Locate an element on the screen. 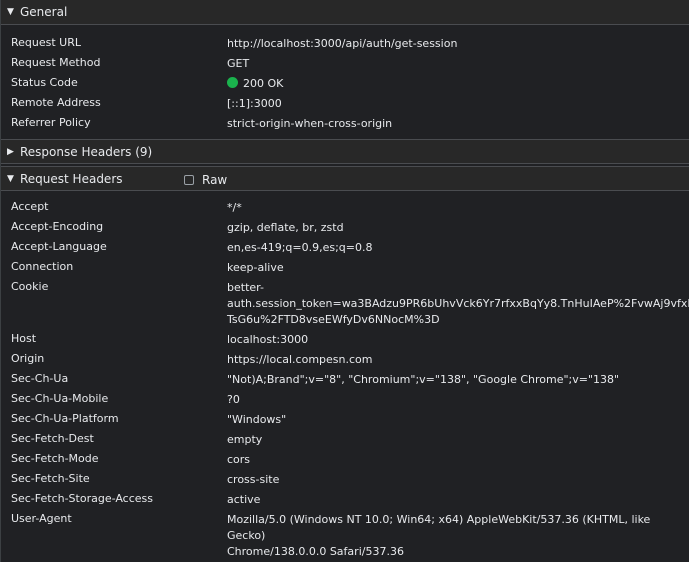  header-value: localhost:3000 is located at coordinates (457, 340).